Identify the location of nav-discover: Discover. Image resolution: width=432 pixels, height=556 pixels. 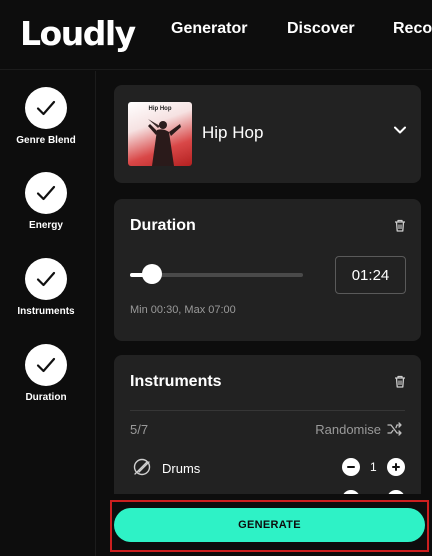
(321, 29).